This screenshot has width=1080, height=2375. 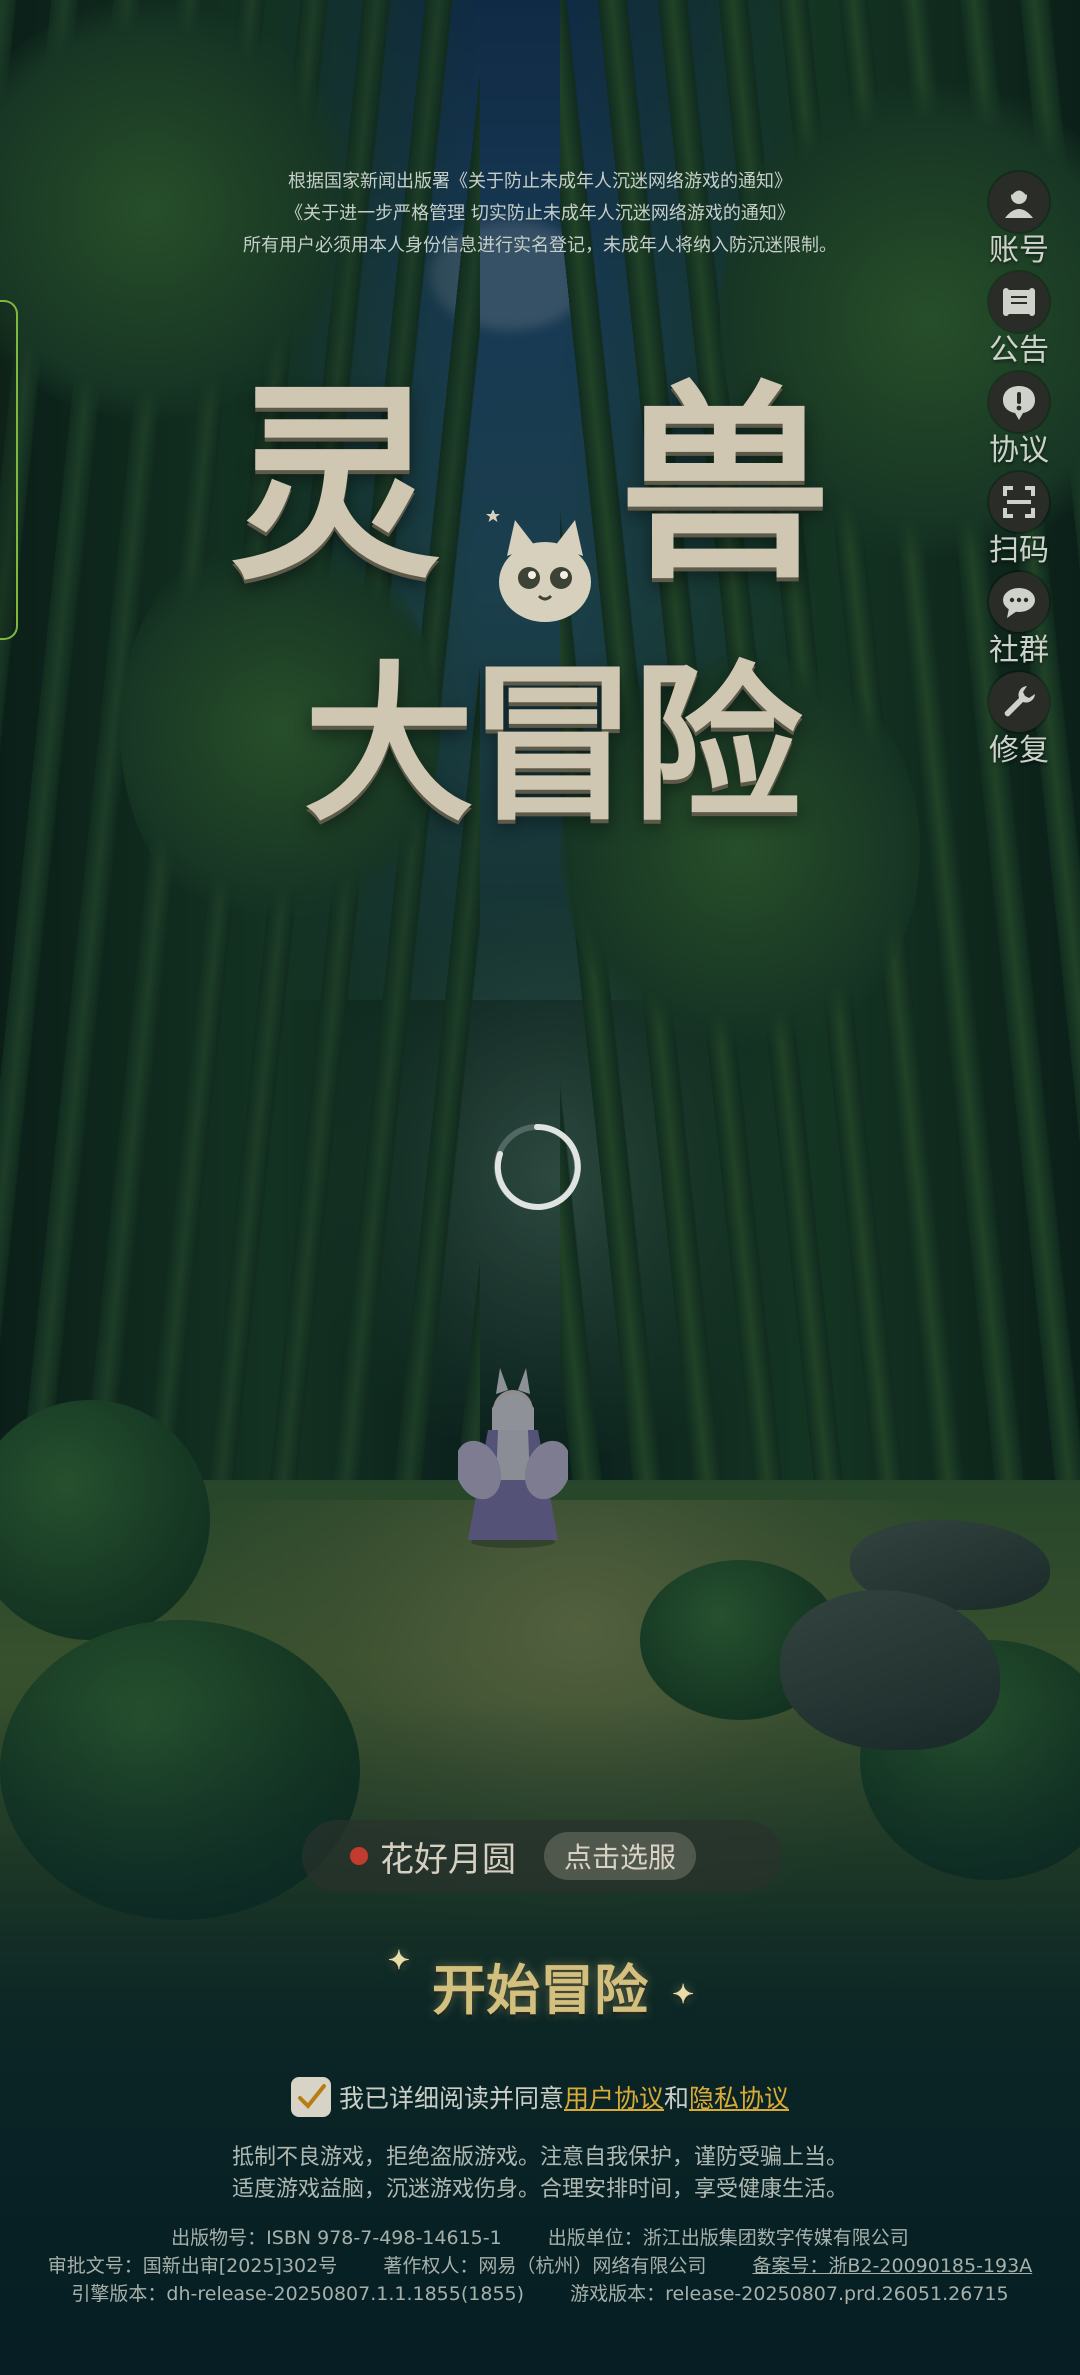 I want to click on agreement-and: 和, so click(x=677, y=2098).